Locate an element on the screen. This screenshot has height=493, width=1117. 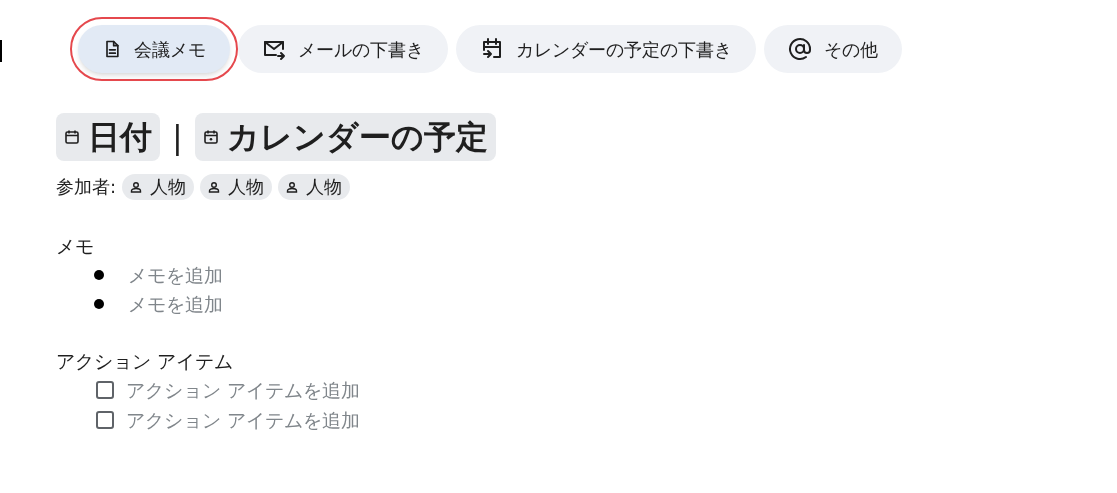
event-chip: カレンダーの予定 is located at coordinates (345, 137).